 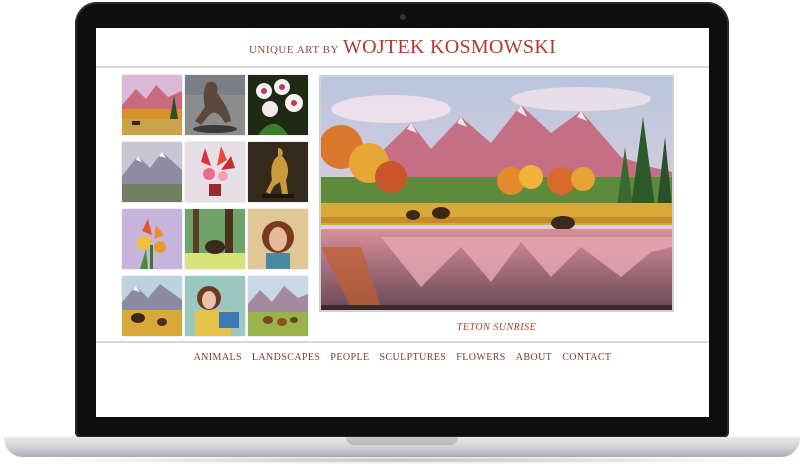 I want to click on laptop-notch, so click(x=402, y=441).